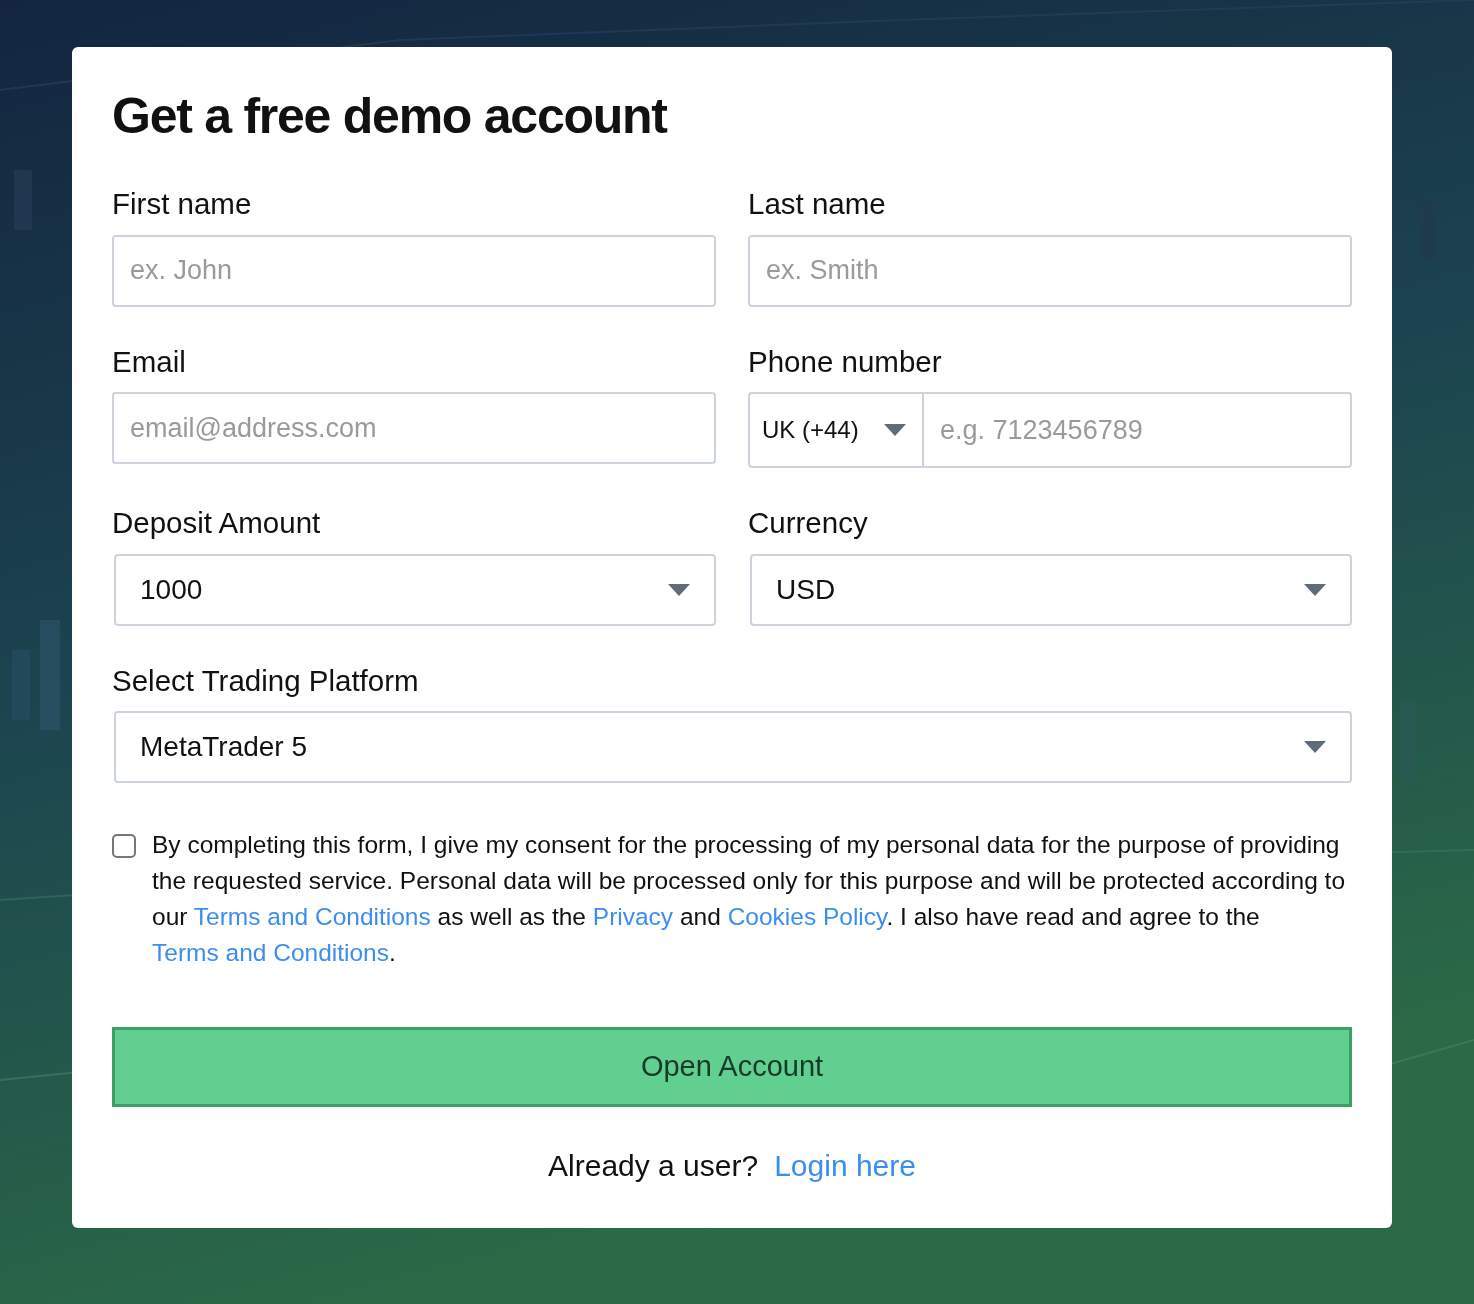 This screenshot has width=1474, height=1304. Describe the element at coordinates (817, 204) in the screenshot. I see `field-label: Last name` at that location.